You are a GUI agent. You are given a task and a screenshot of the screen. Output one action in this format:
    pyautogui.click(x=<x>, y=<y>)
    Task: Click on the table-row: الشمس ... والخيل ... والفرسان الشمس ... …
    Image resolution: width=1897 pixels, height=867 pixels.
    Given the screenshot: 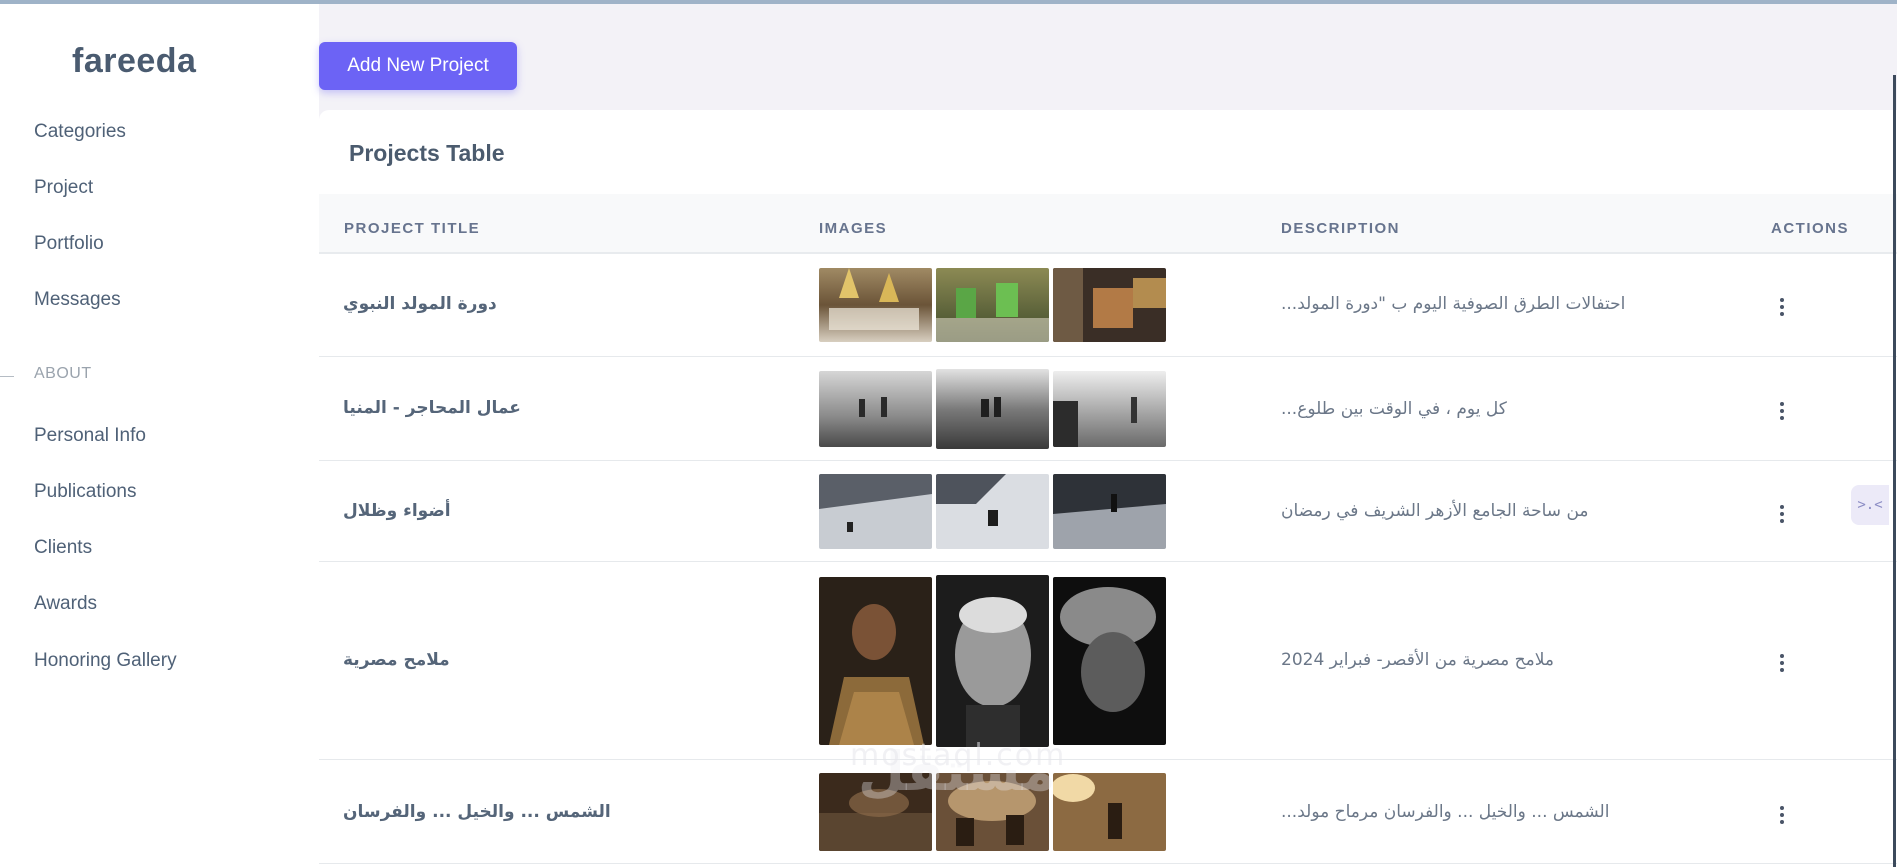 What is the action you would take?
    pyautogui.click(x=1108, y=812)
    